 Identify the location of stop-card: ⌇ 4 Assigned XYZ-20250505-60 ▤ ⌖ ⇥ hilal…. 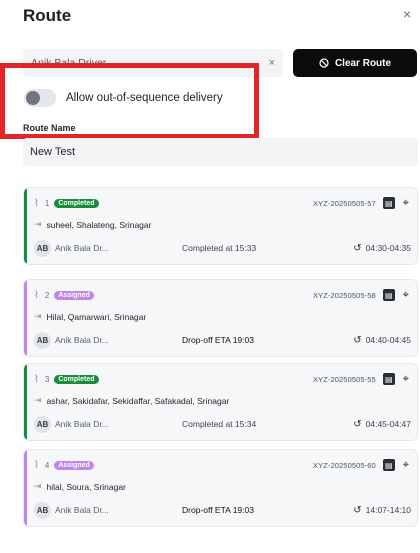
(220, 488).